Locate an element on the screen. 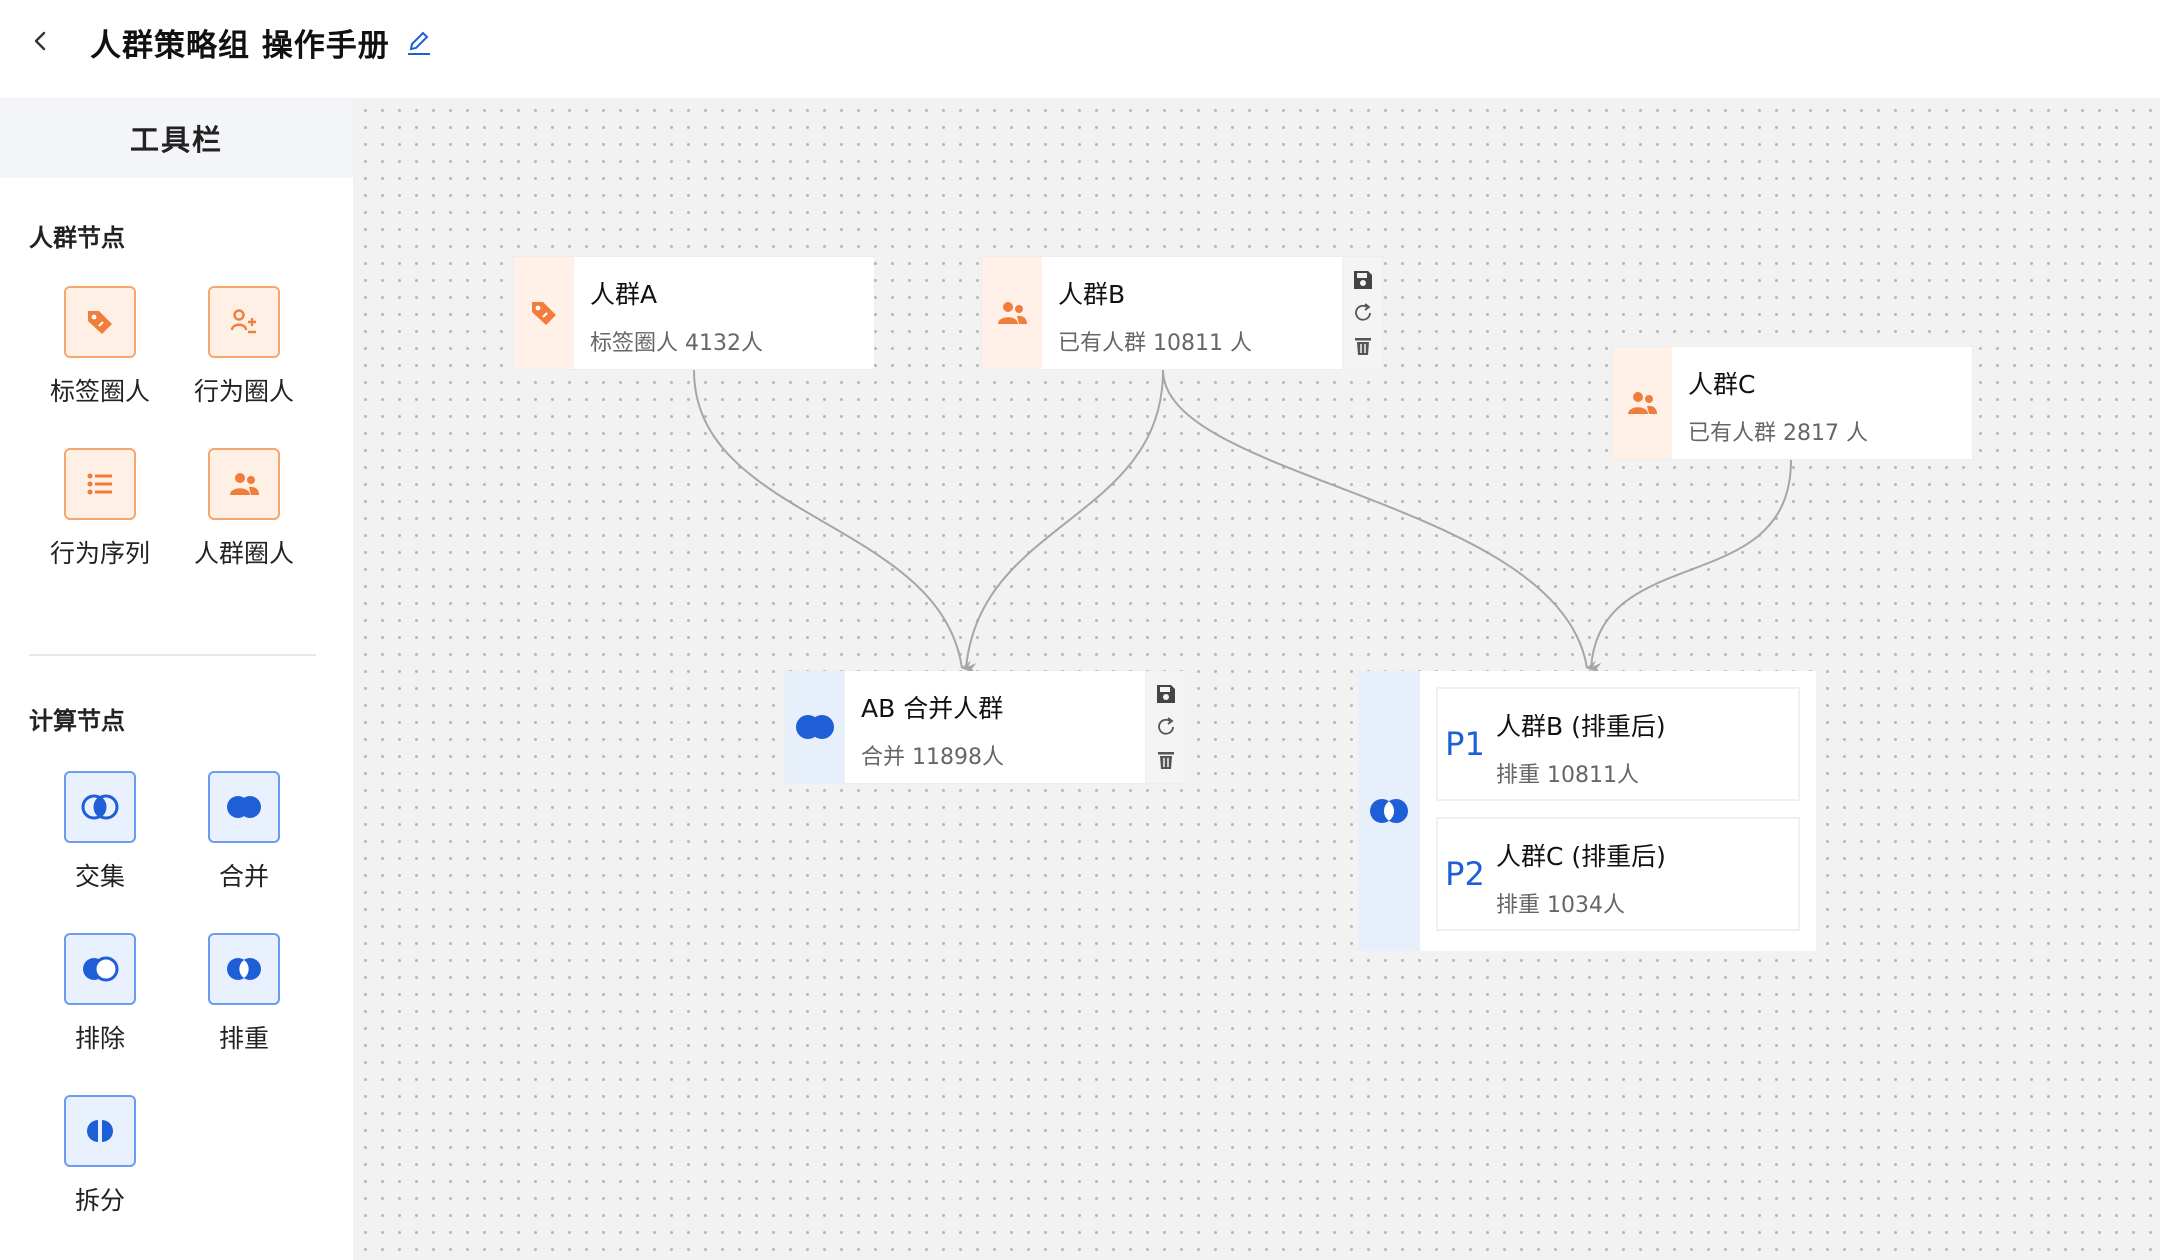 This screenshot has height=1260, width=2160. row-subtitle: 排重 10811人 is located at coordinates (1567, 775).